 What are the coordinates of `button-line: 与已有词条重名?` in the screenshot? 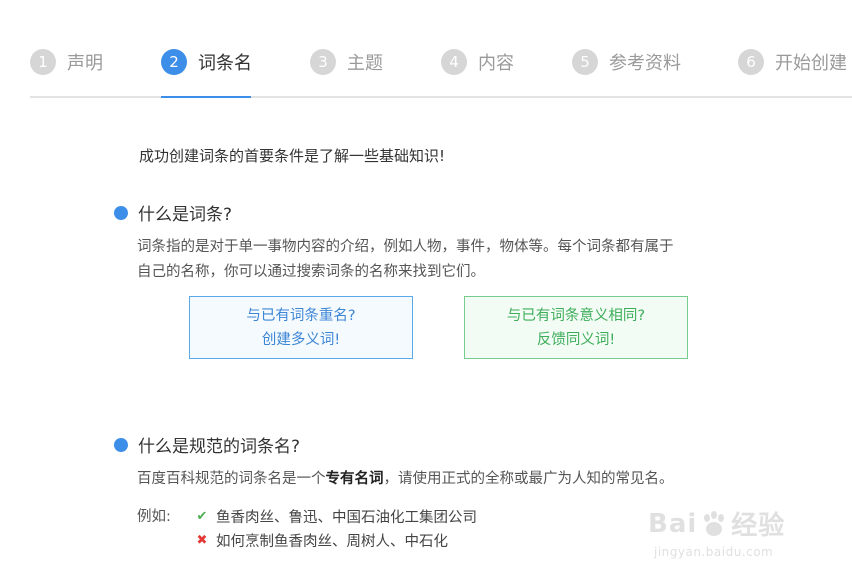 It's located at (301, 315).